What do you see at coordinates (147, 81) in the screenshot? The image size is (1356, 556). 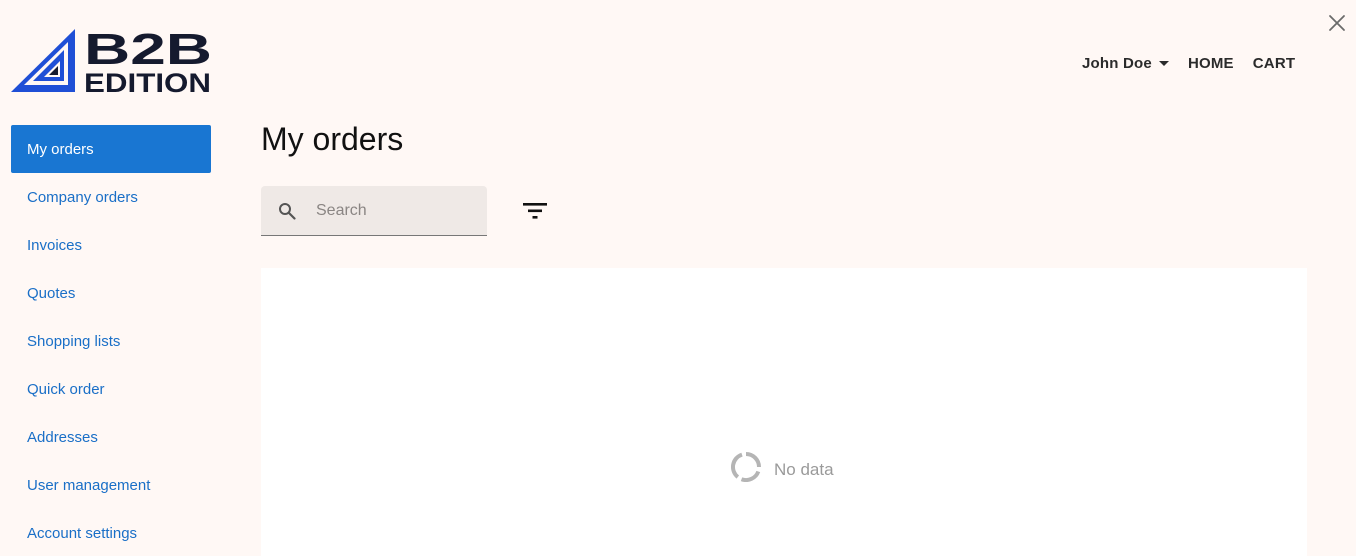 I see `logo-line2: EDITION` at bounding box center [147, 81].